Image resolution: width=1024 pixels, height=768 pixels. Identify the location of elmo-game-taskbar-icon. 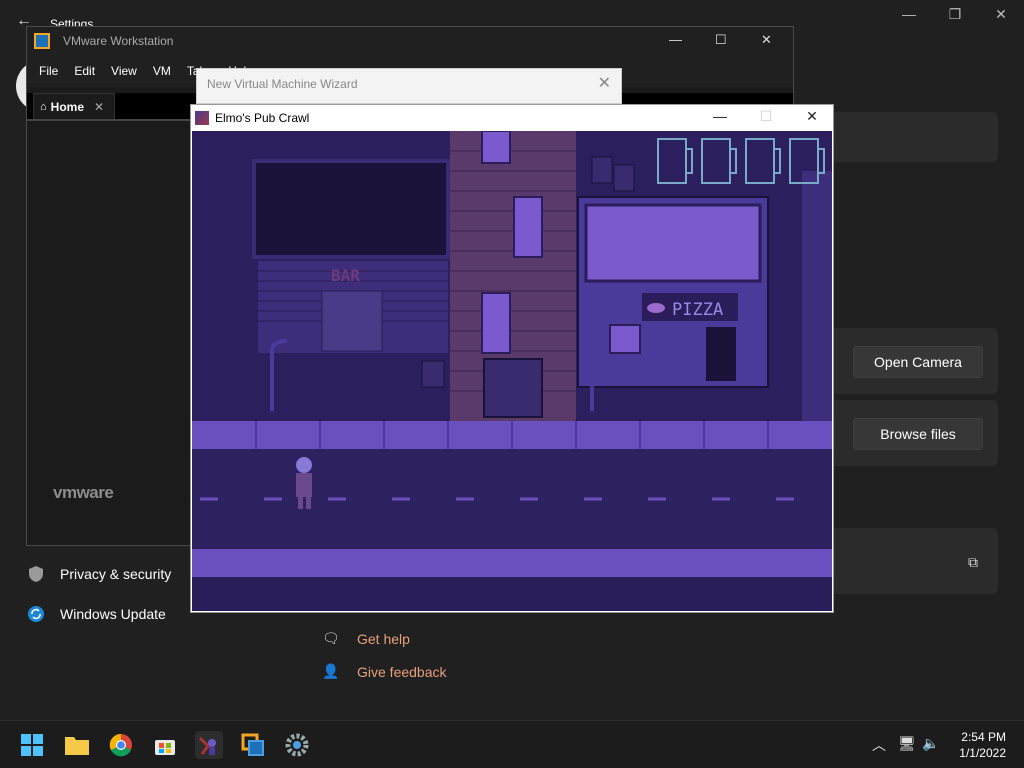
(209, 745).